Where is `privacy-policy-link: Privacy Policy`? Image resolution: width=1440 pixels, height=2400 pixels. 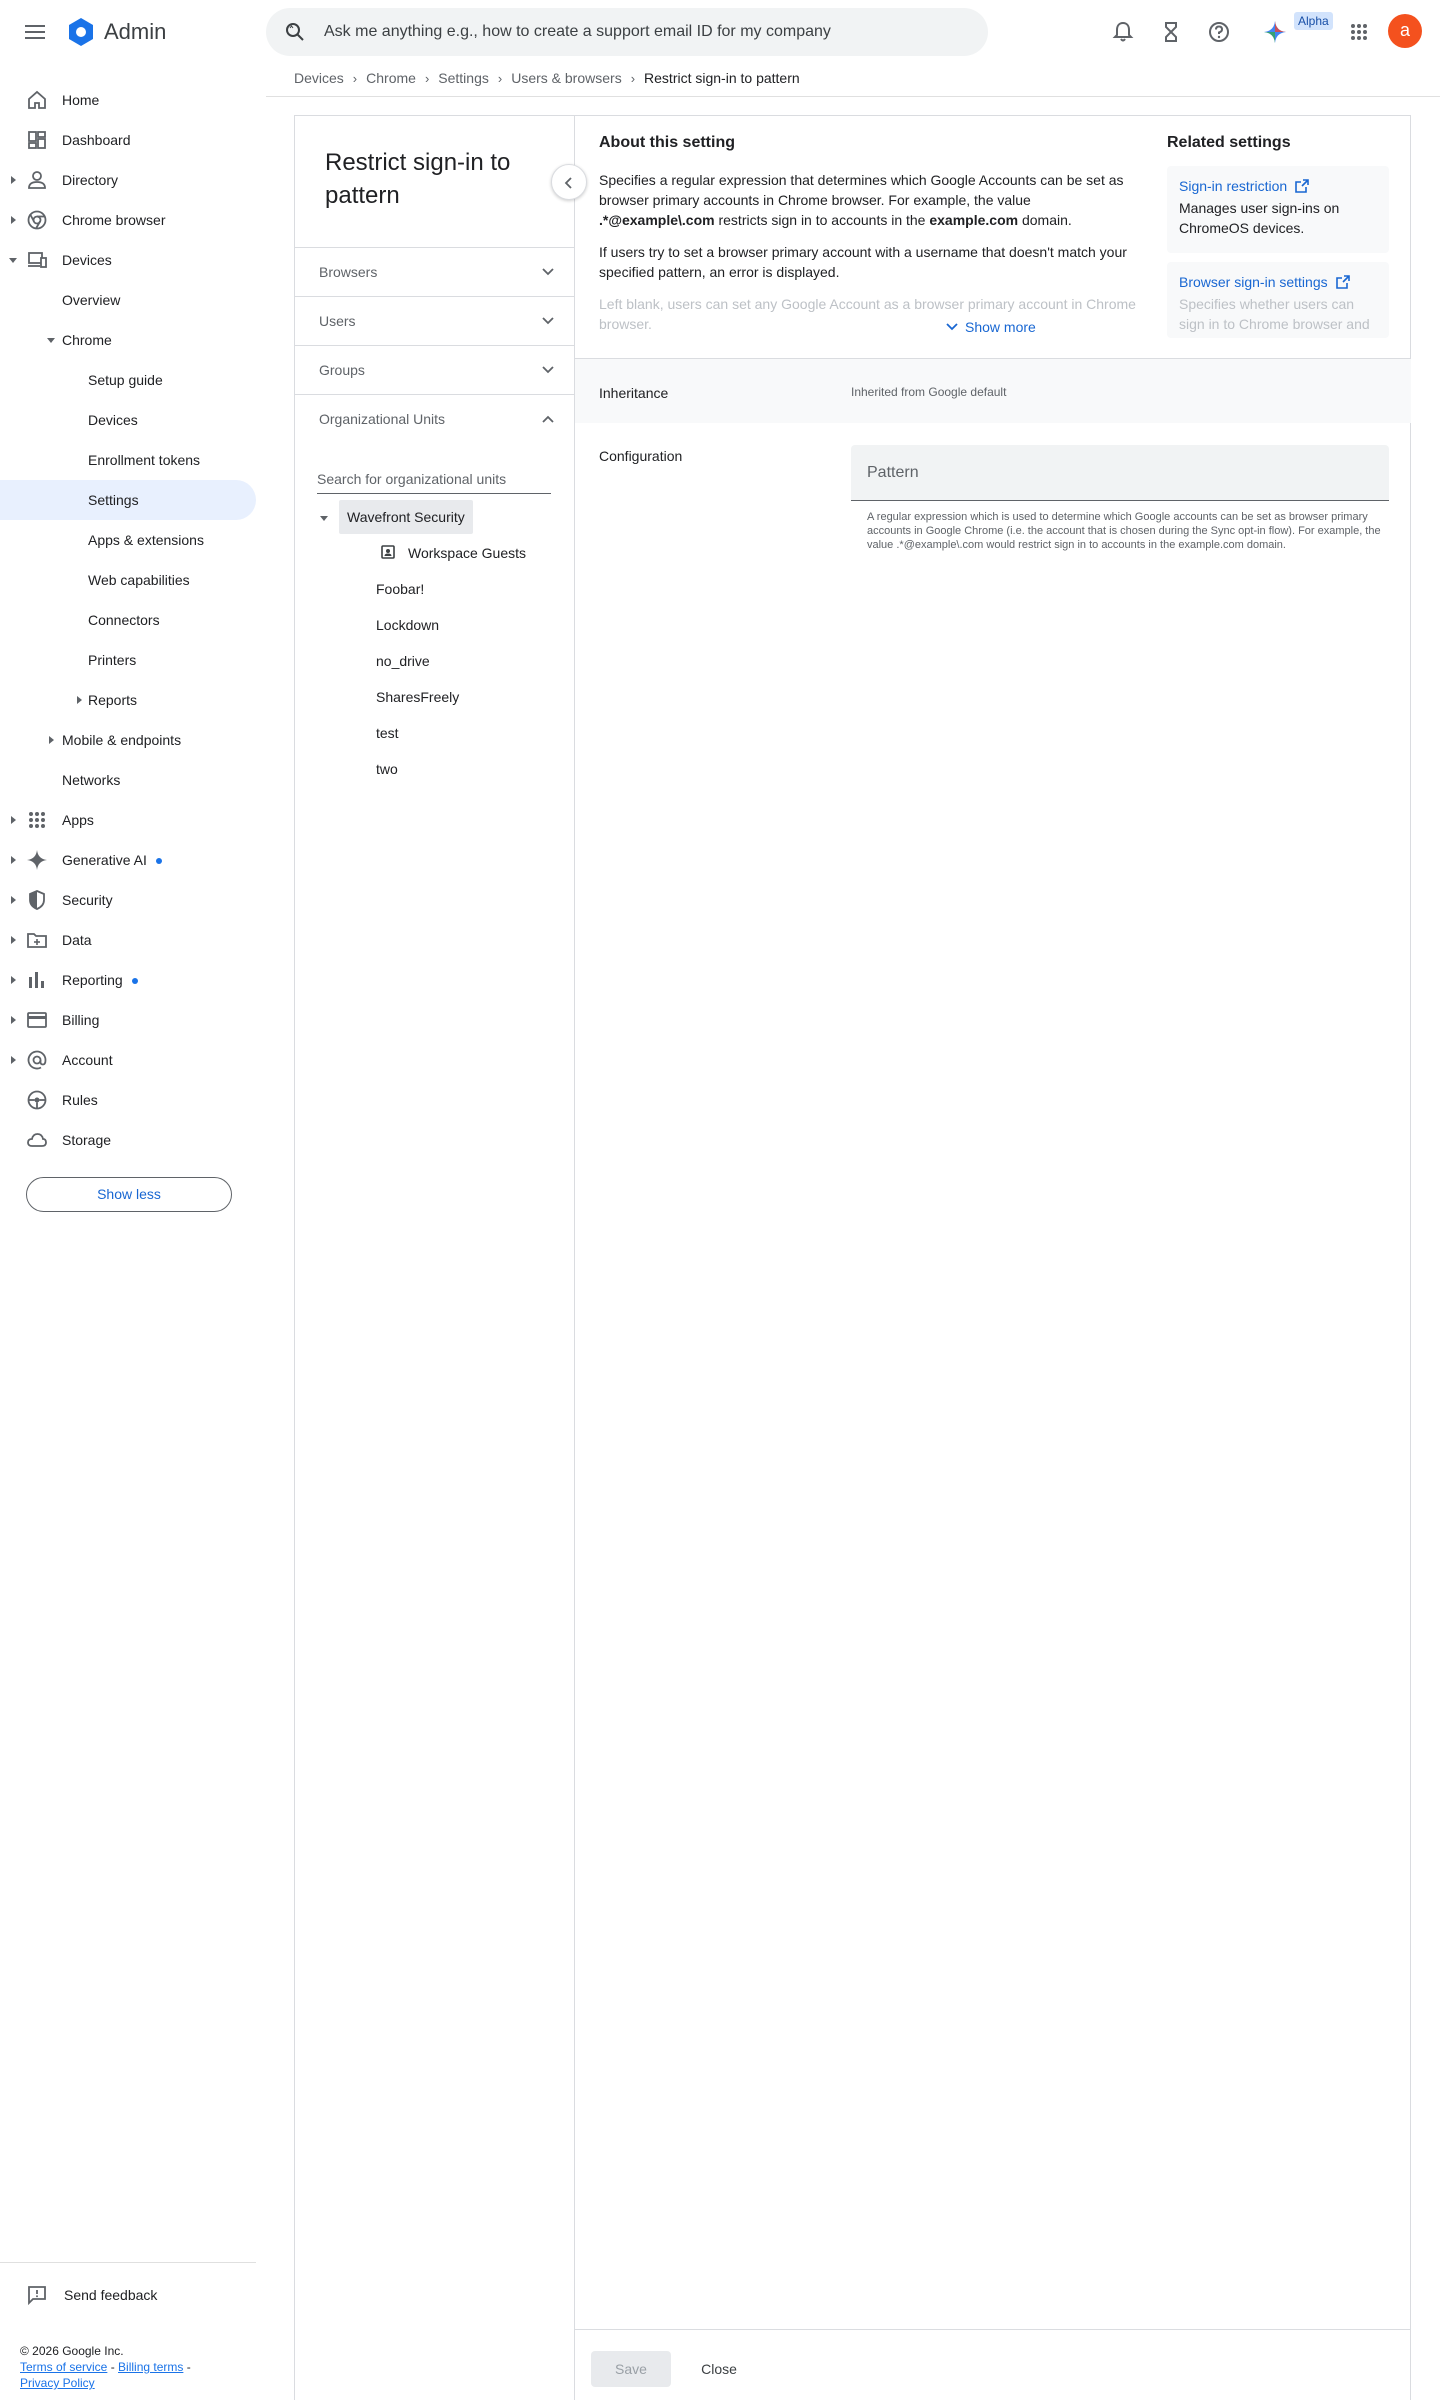 privacy-policy-link: Privacy Policy is located at coordinates (57, 2383).